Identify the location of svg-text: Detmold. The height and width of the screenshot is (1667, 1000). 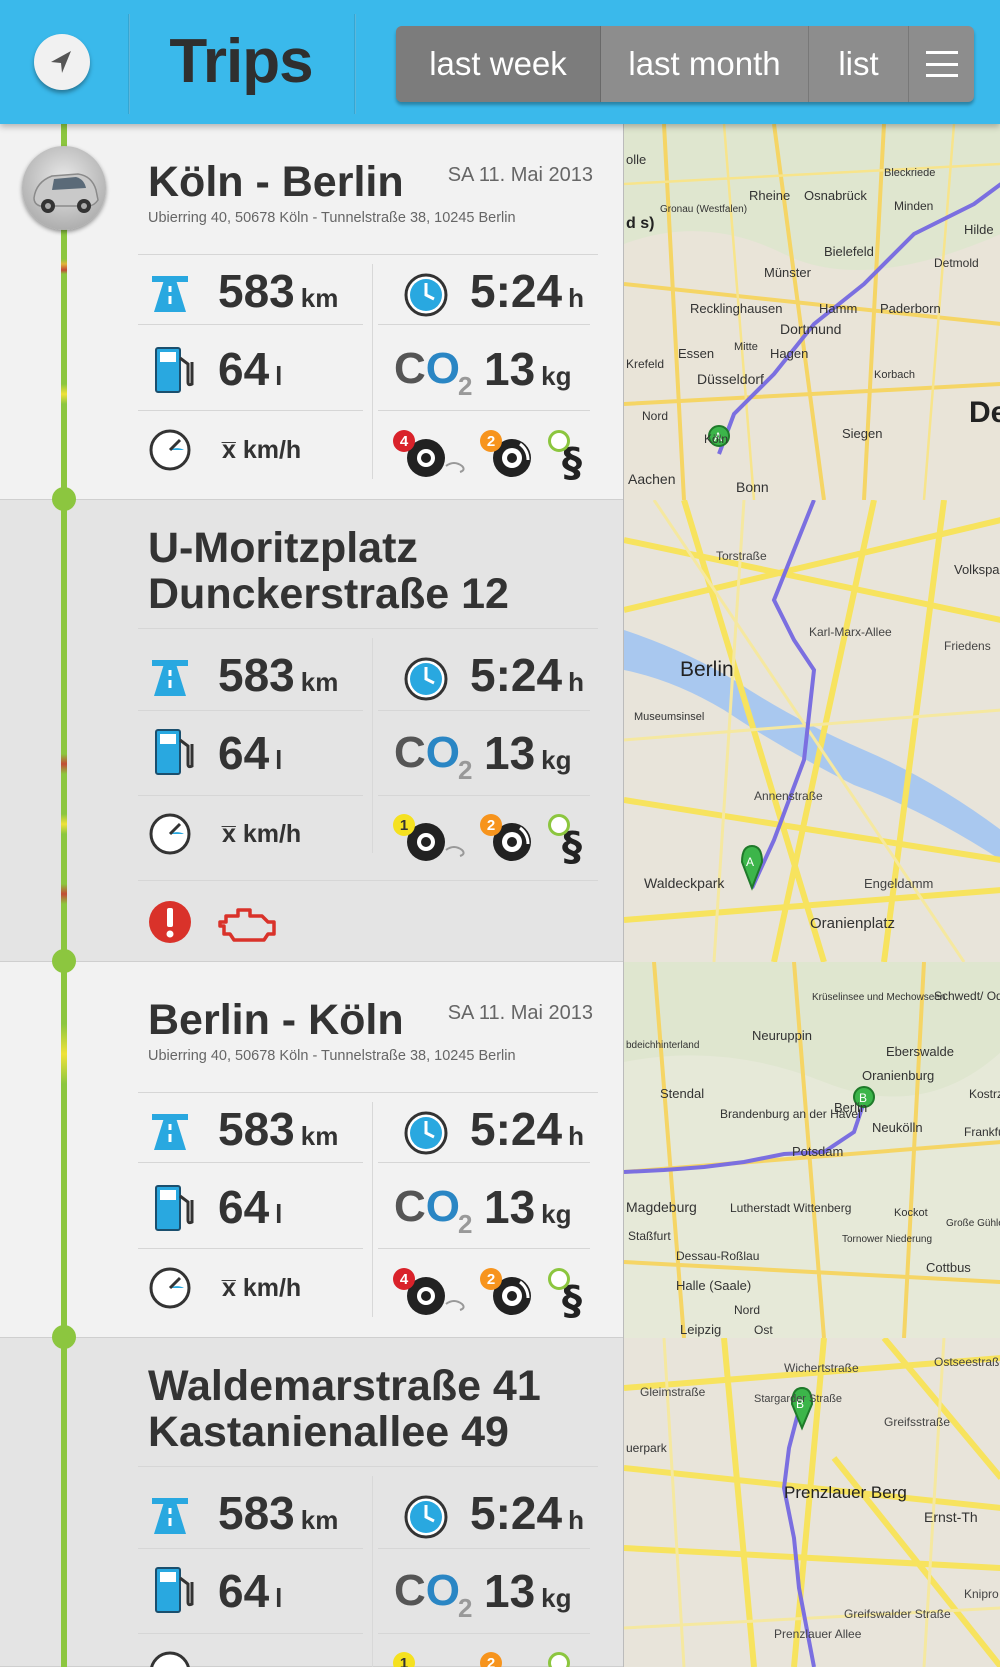
(956, 263).